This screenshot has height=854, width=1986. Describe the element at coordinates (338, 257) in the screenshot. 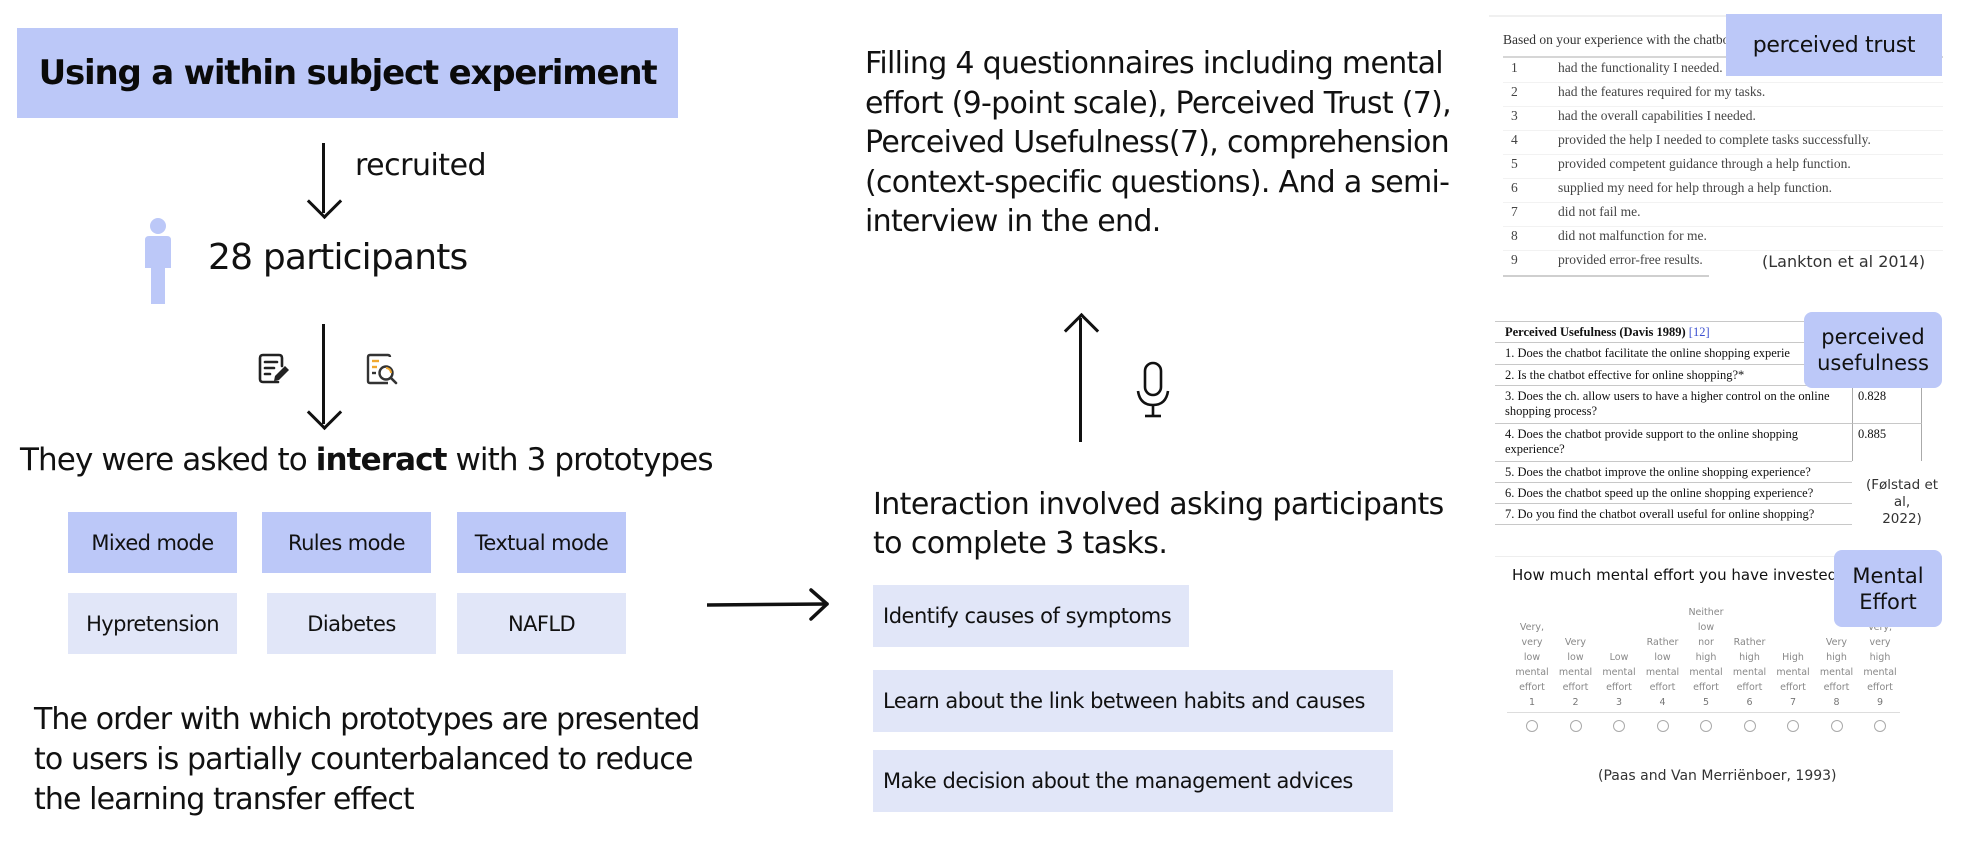

I see `participants-count: 28 participants` at that location.